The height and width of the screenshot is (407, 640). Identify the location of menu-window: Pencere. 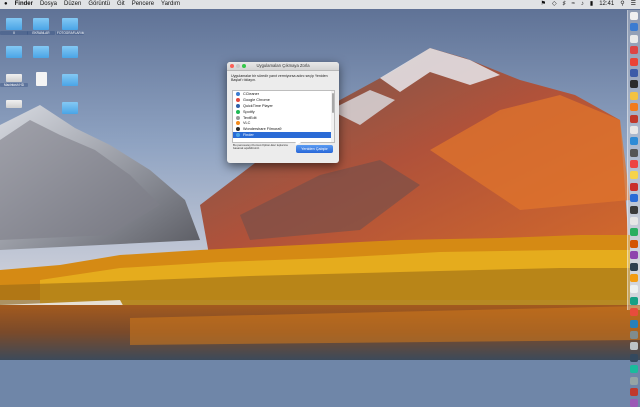
(143, 4).